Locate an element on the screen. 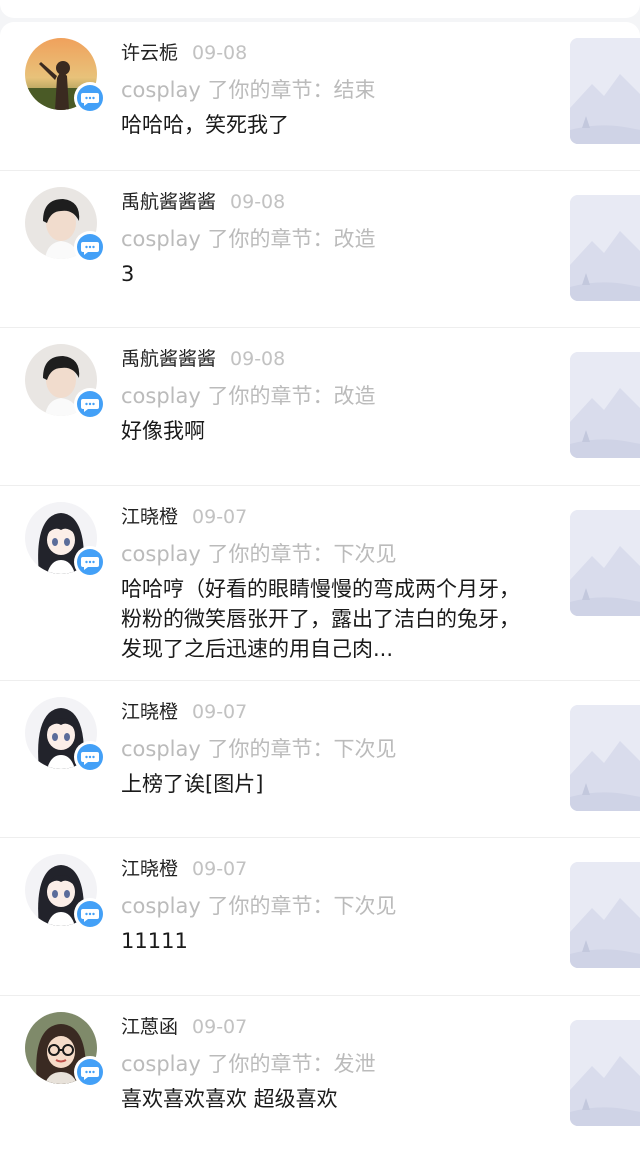  comment-text: 上榜了诶[图片] is located at coordinates (192, 784).